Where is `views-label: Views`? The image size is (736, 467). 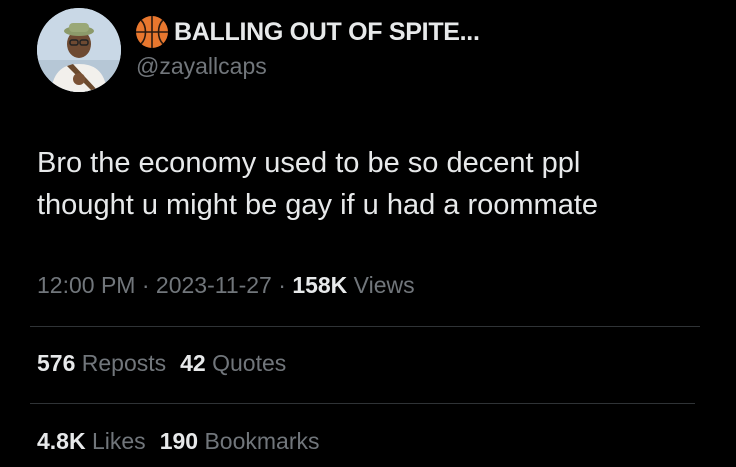 views-label: Views is located at coordinates (381, 285).